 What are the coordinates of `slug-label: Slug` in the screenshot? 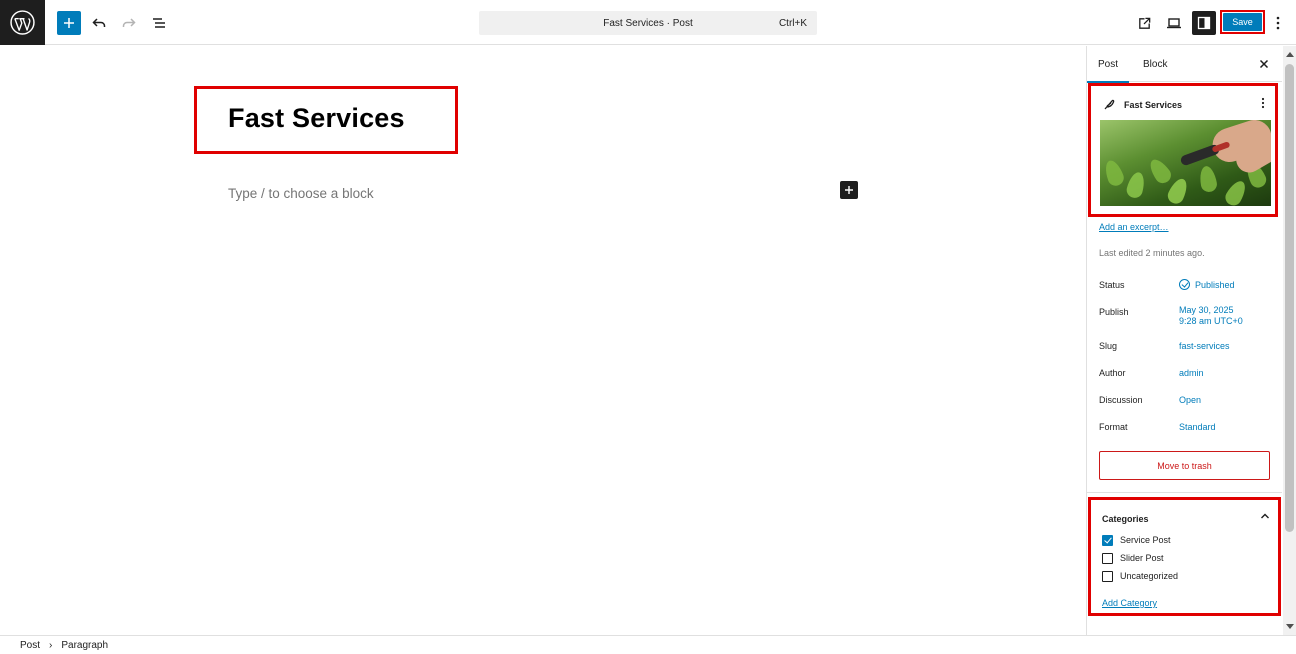 It's located at (1108, 346).